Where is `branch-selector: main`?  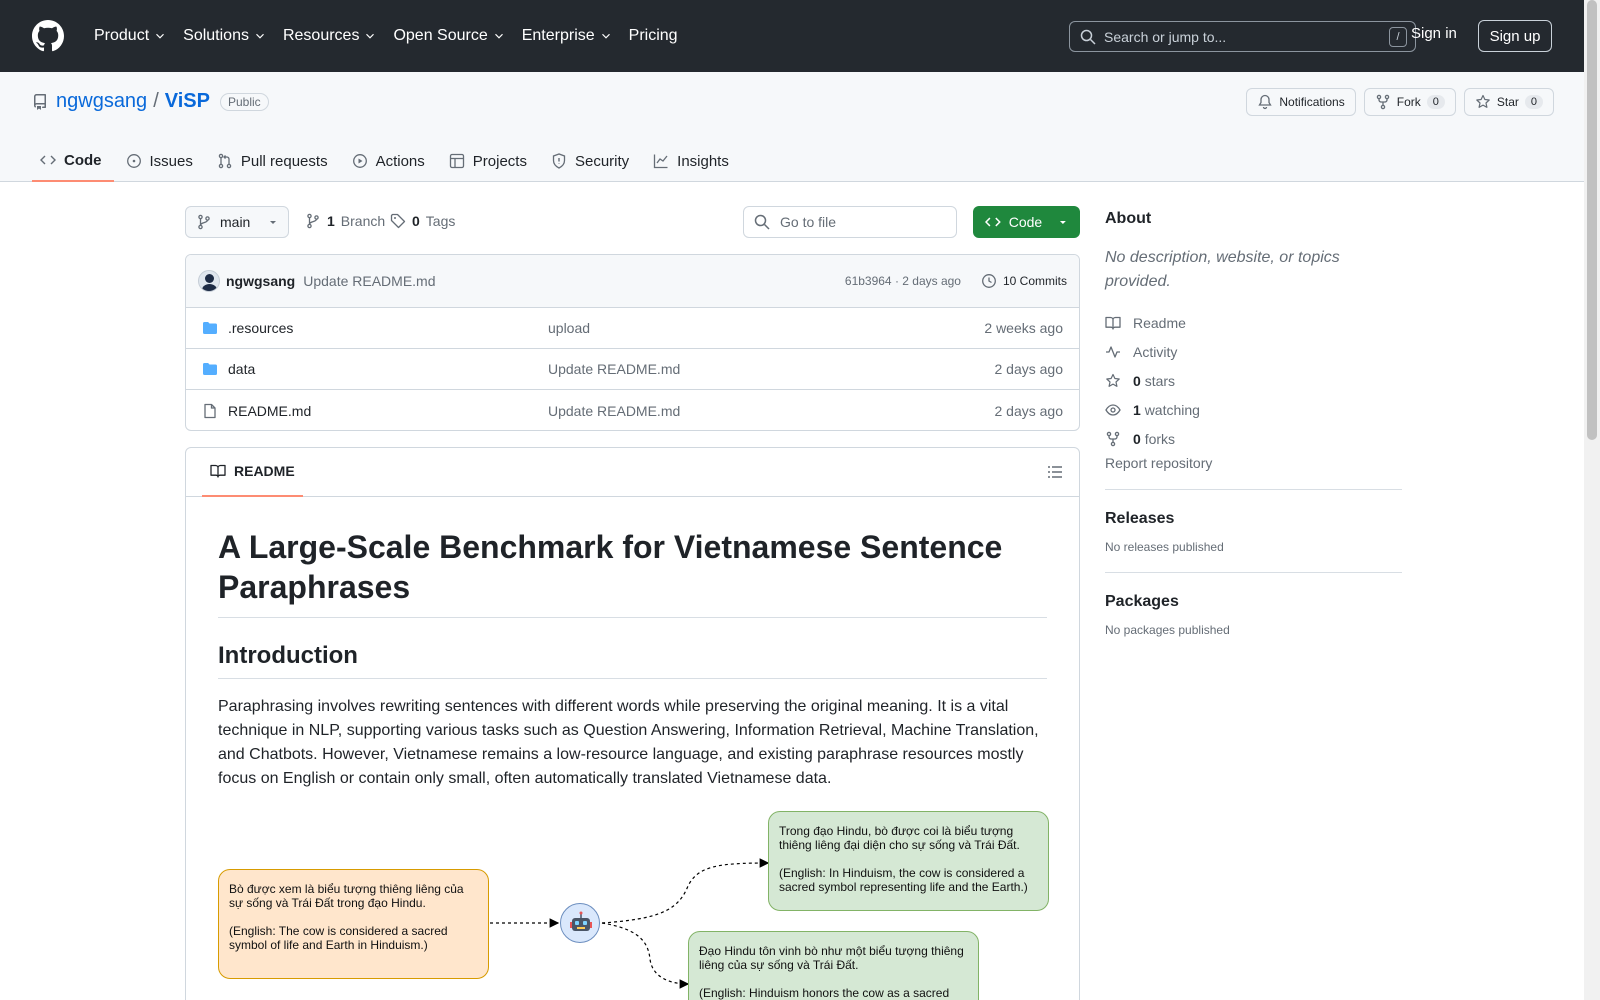
branch-selector: main is located at coordinates (237, 222).